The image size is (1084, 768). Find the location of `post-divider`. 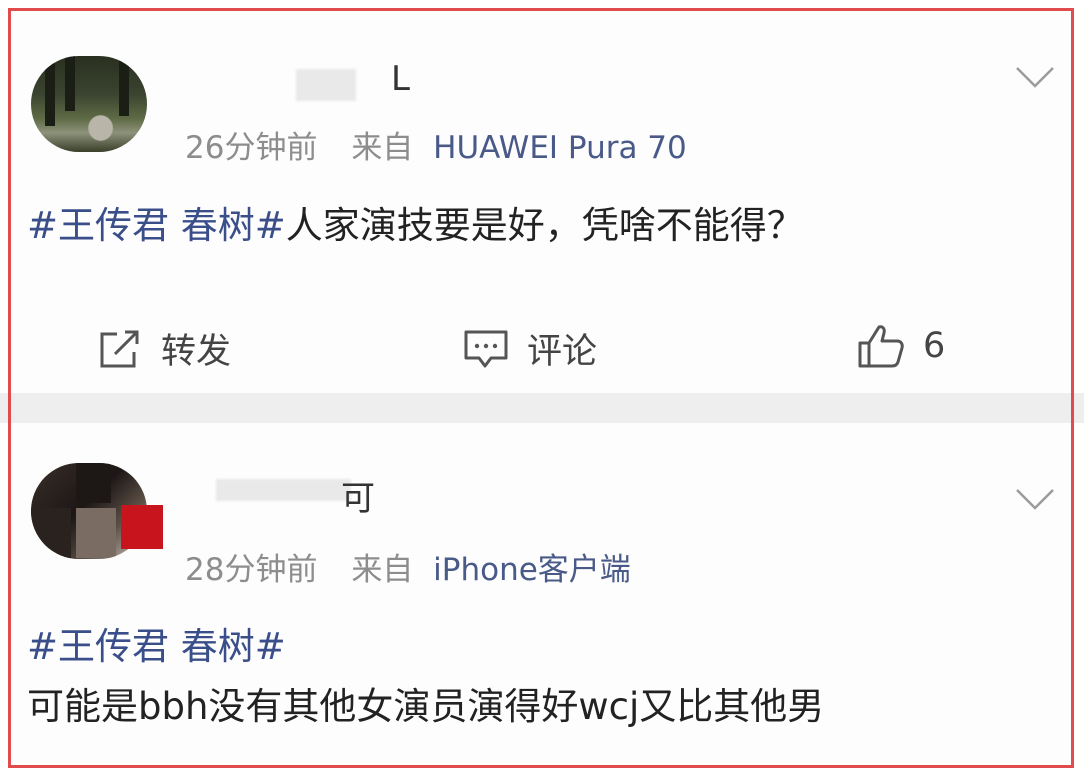

post-divider is located at coordinates (542, 408).